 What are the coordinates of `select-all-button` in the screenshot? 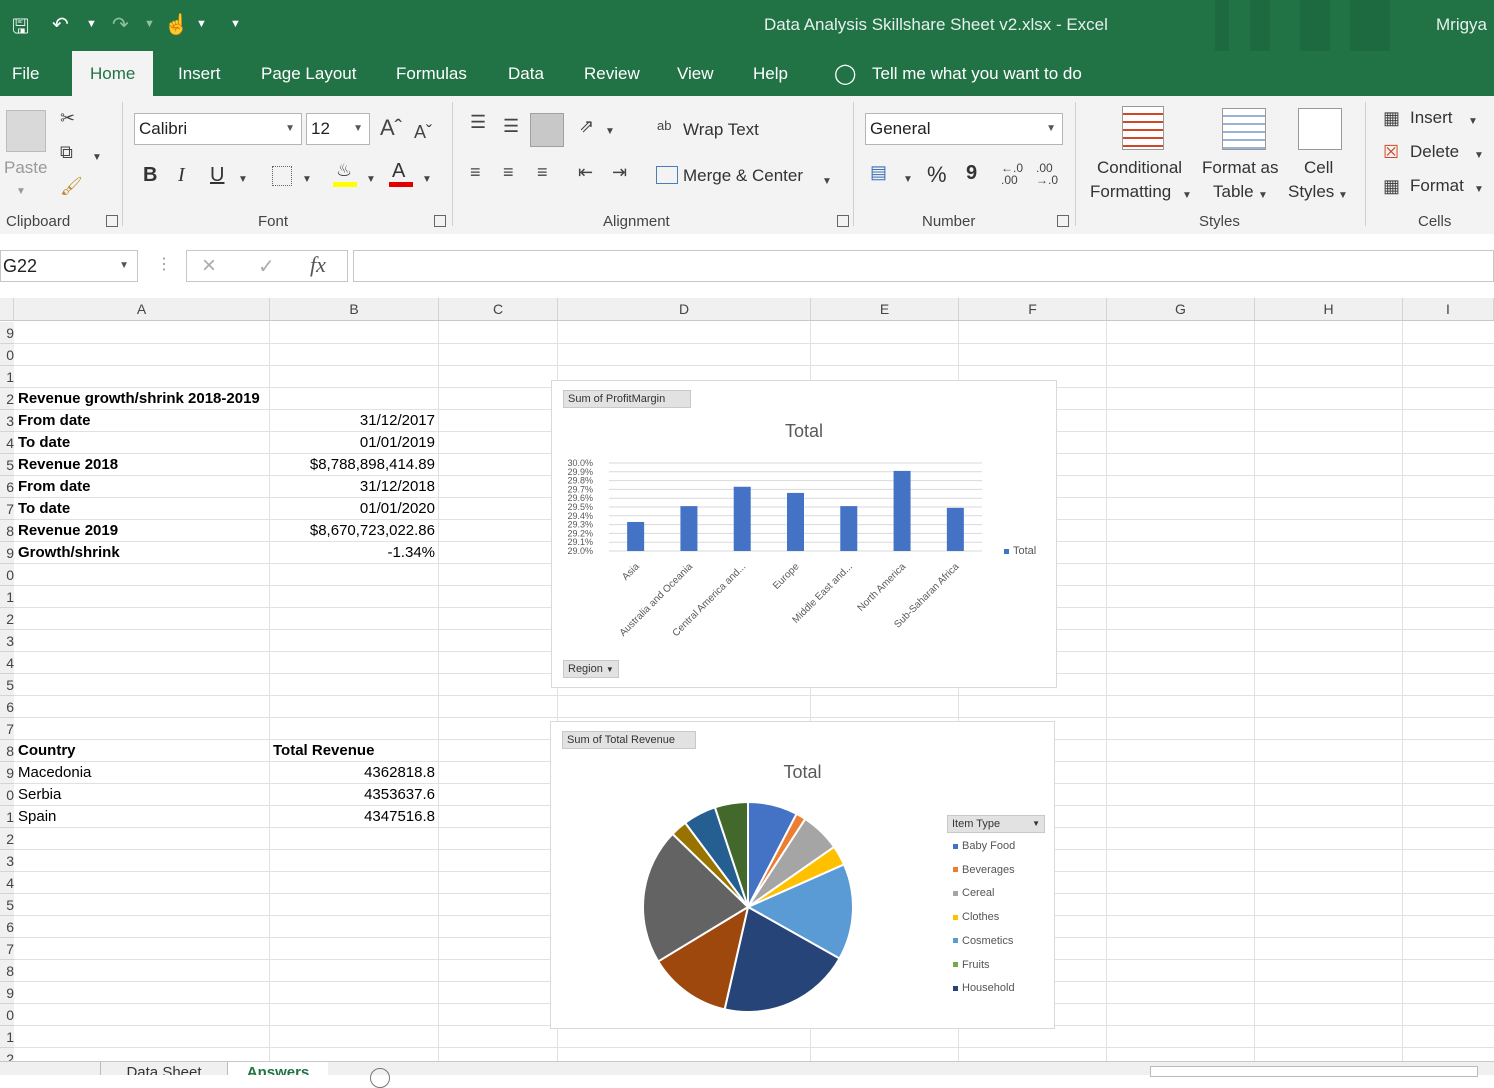 It's located at (7, 309).